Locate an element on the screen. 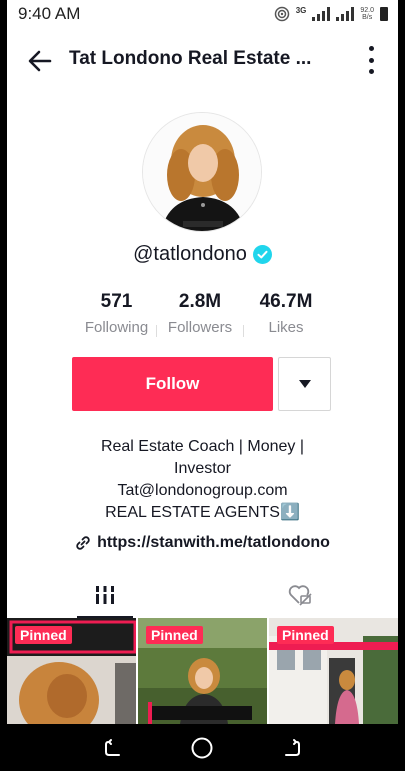 The width and height of the screenshot is (405, 771). caret-down-icon is located at coordinates (304, 384).